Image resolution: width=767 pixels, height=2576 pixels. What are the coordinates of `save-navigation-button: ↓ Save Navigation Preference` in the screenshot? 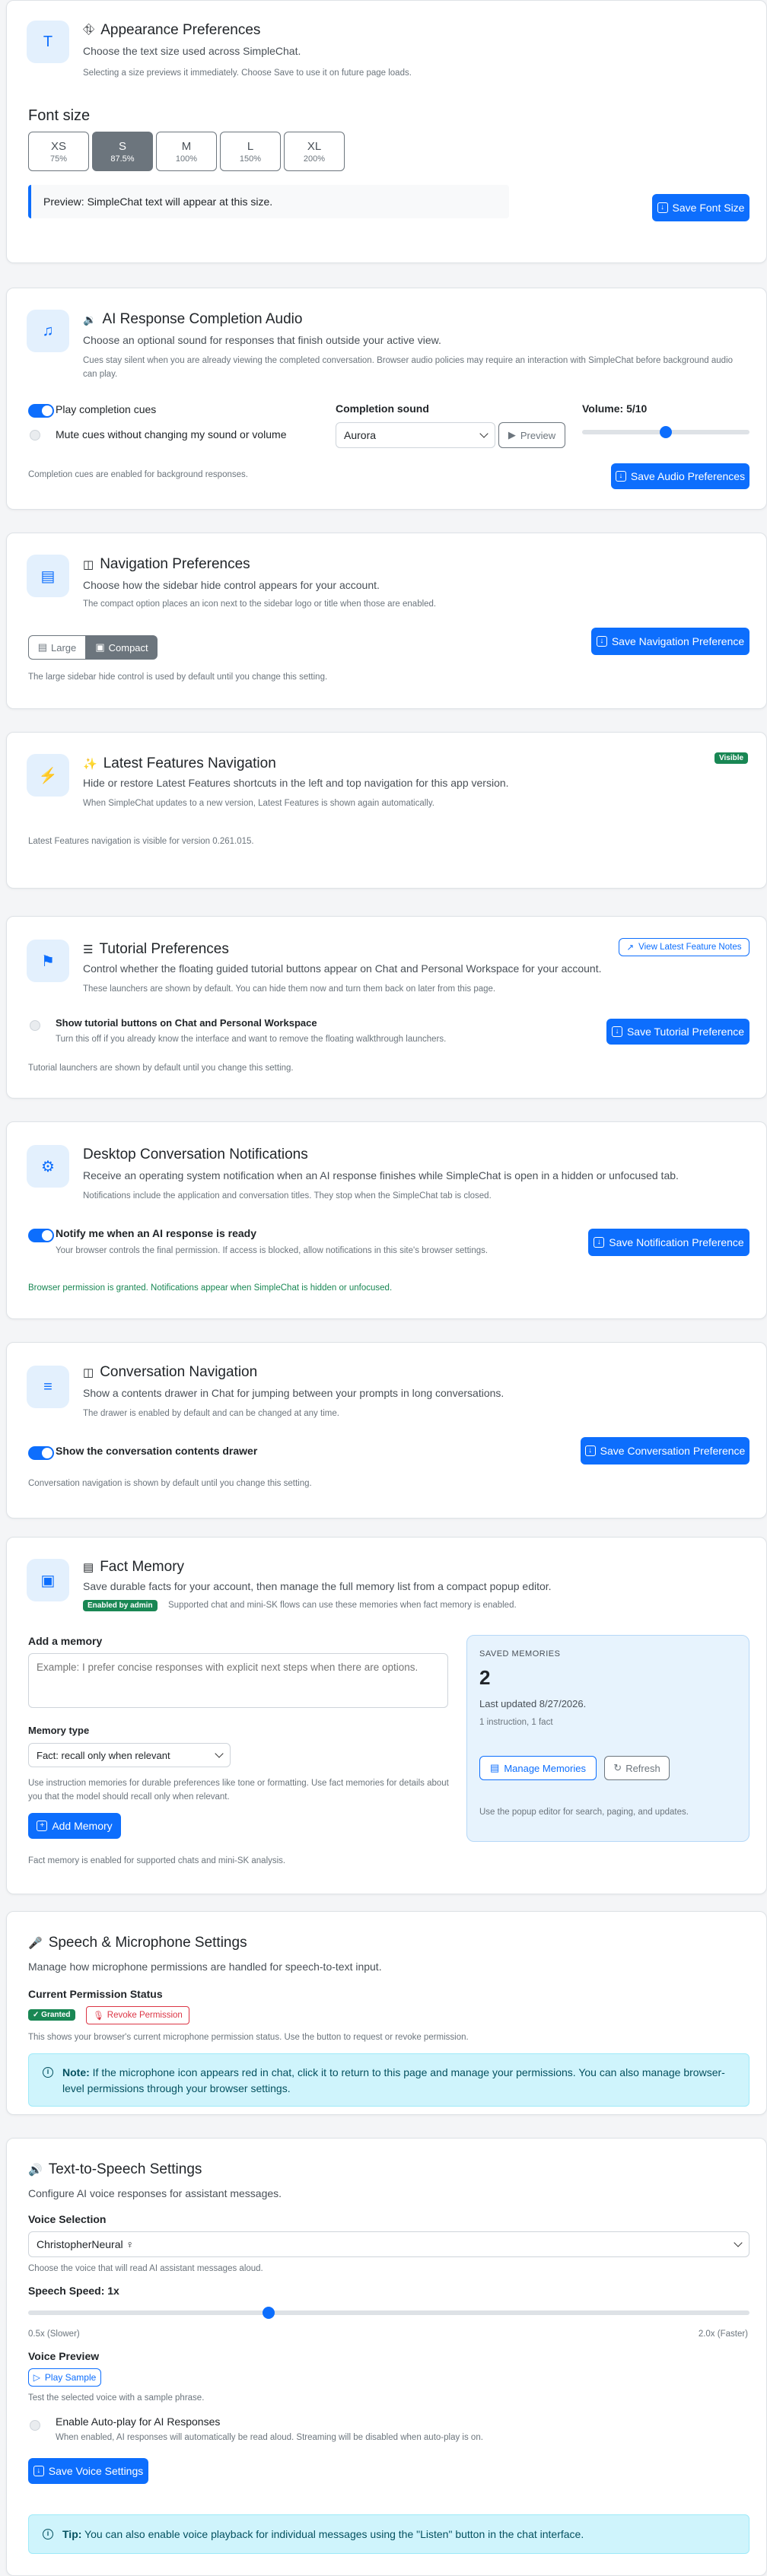 It's located at (670, 641).